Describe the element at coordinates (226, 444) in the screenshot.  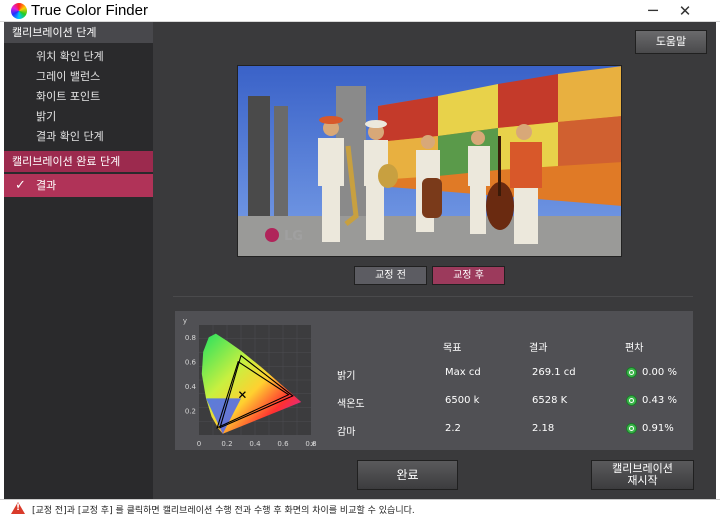
I see `x-tick-label: 0.2` at that location.